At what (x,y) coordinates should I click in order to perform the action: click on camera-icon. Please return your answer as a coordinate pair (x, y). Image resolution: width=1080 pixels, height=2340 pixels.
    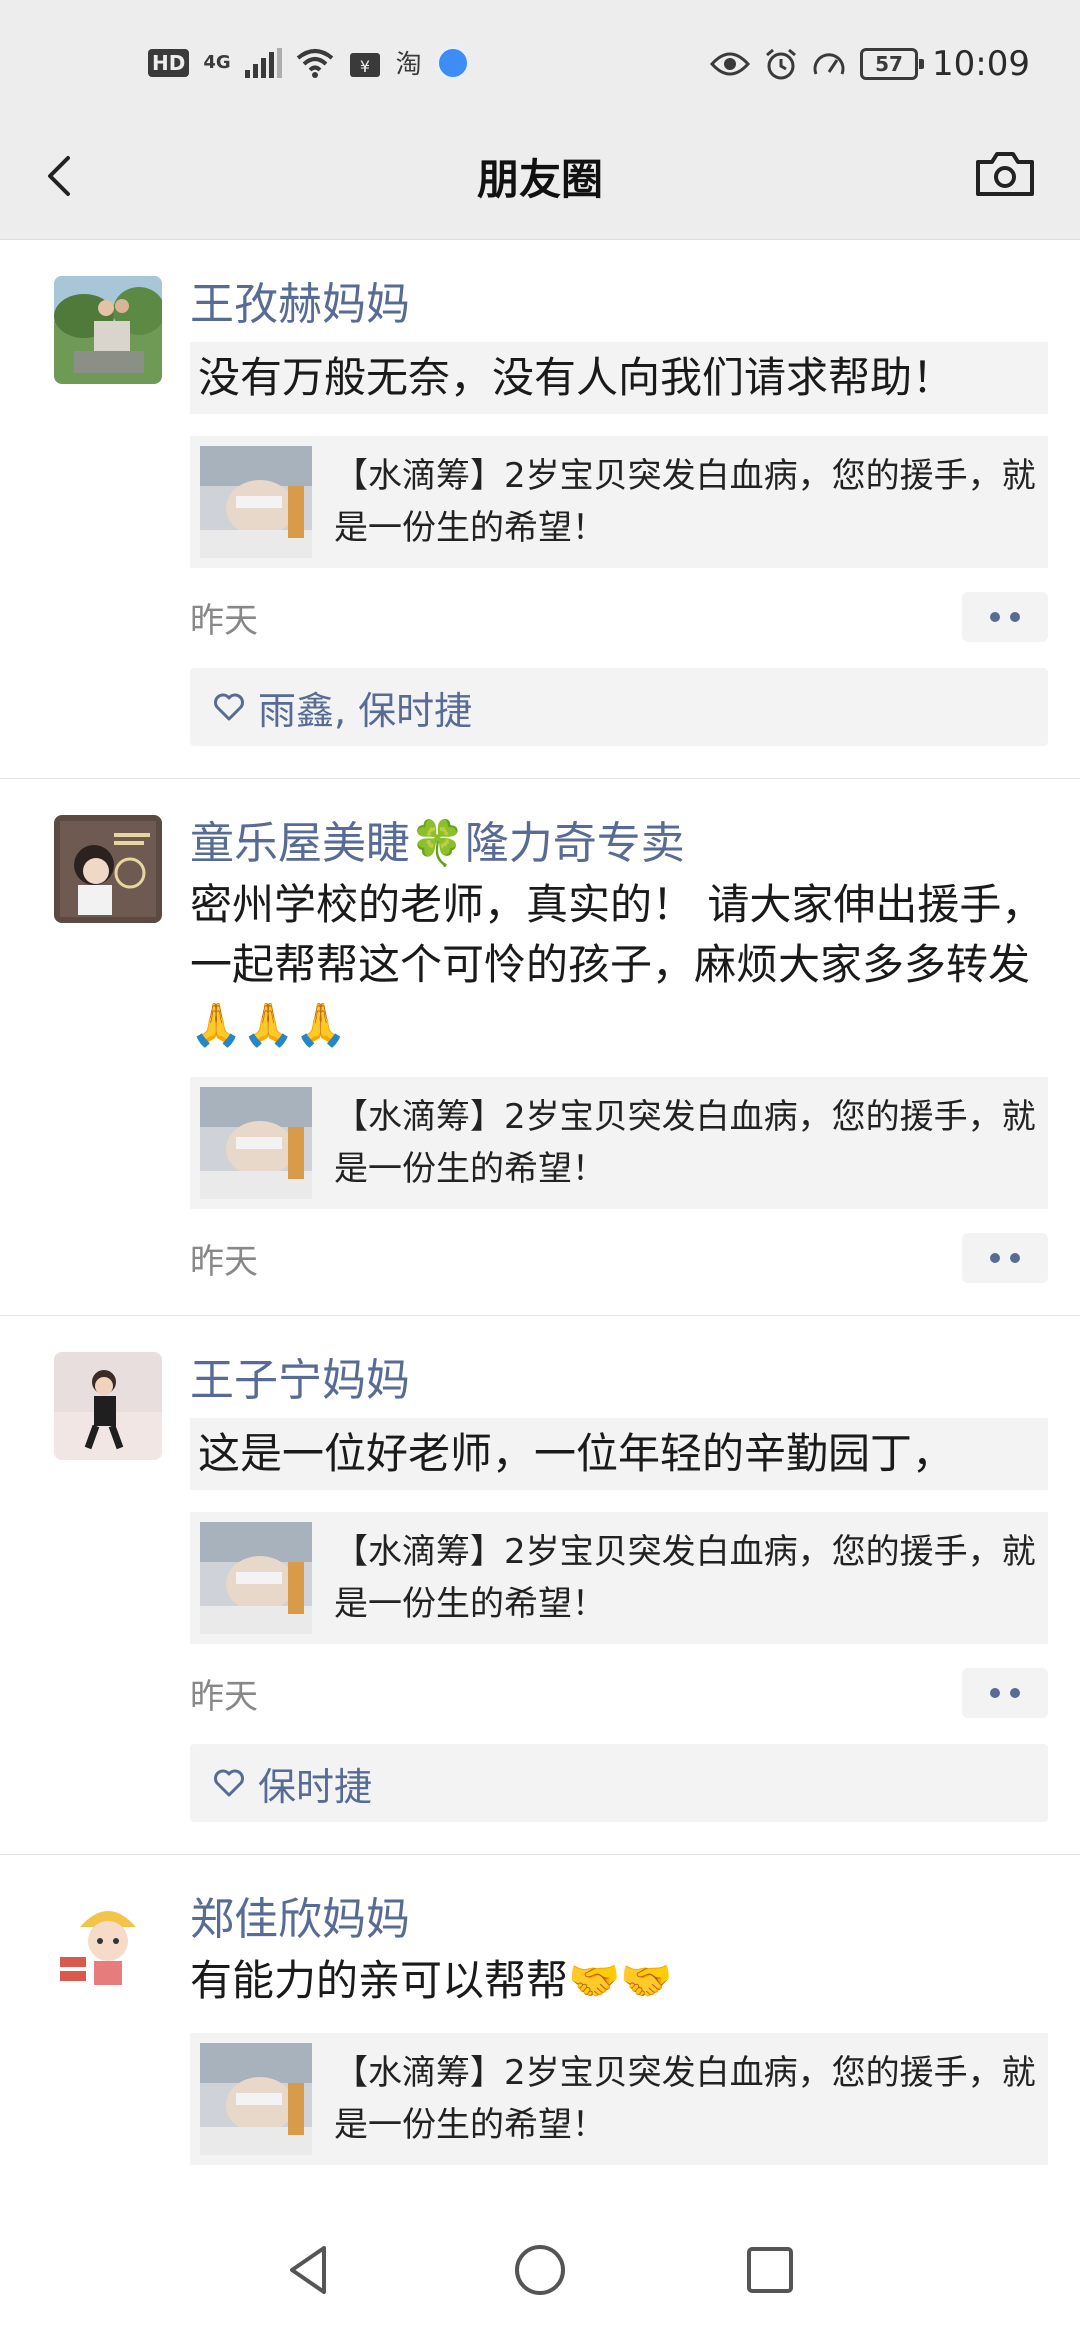
    Looking at the image, I should click on (1005, 174).